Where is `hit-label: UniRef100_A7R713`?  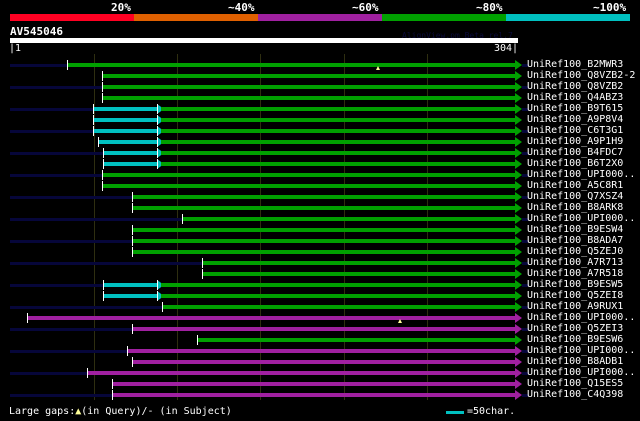 hit-label: UniRef100_A7R713 is located at coordinates (575, 262).